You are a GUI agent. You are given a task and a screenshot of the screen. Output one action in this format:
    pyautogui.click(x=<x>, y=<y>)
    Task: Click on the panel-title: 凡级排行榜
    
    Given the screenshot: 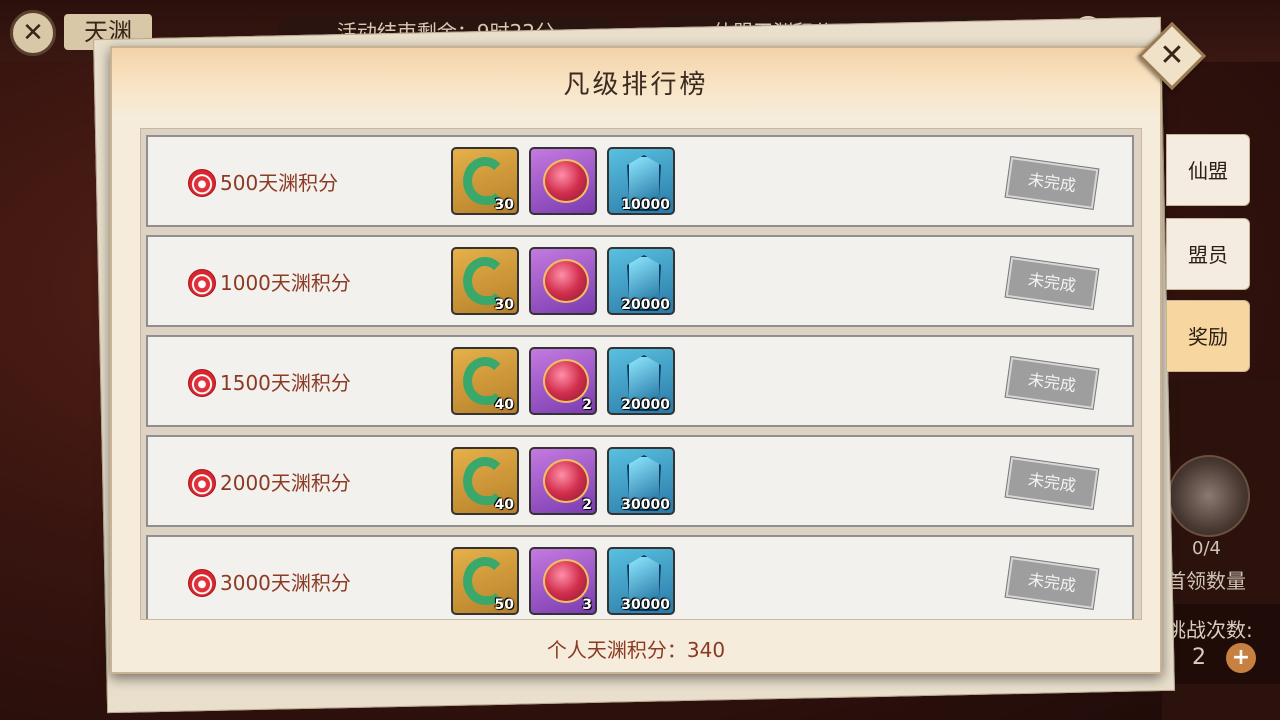 What is the action you would take?
    pyautogui.click(x=636, y=85)
    